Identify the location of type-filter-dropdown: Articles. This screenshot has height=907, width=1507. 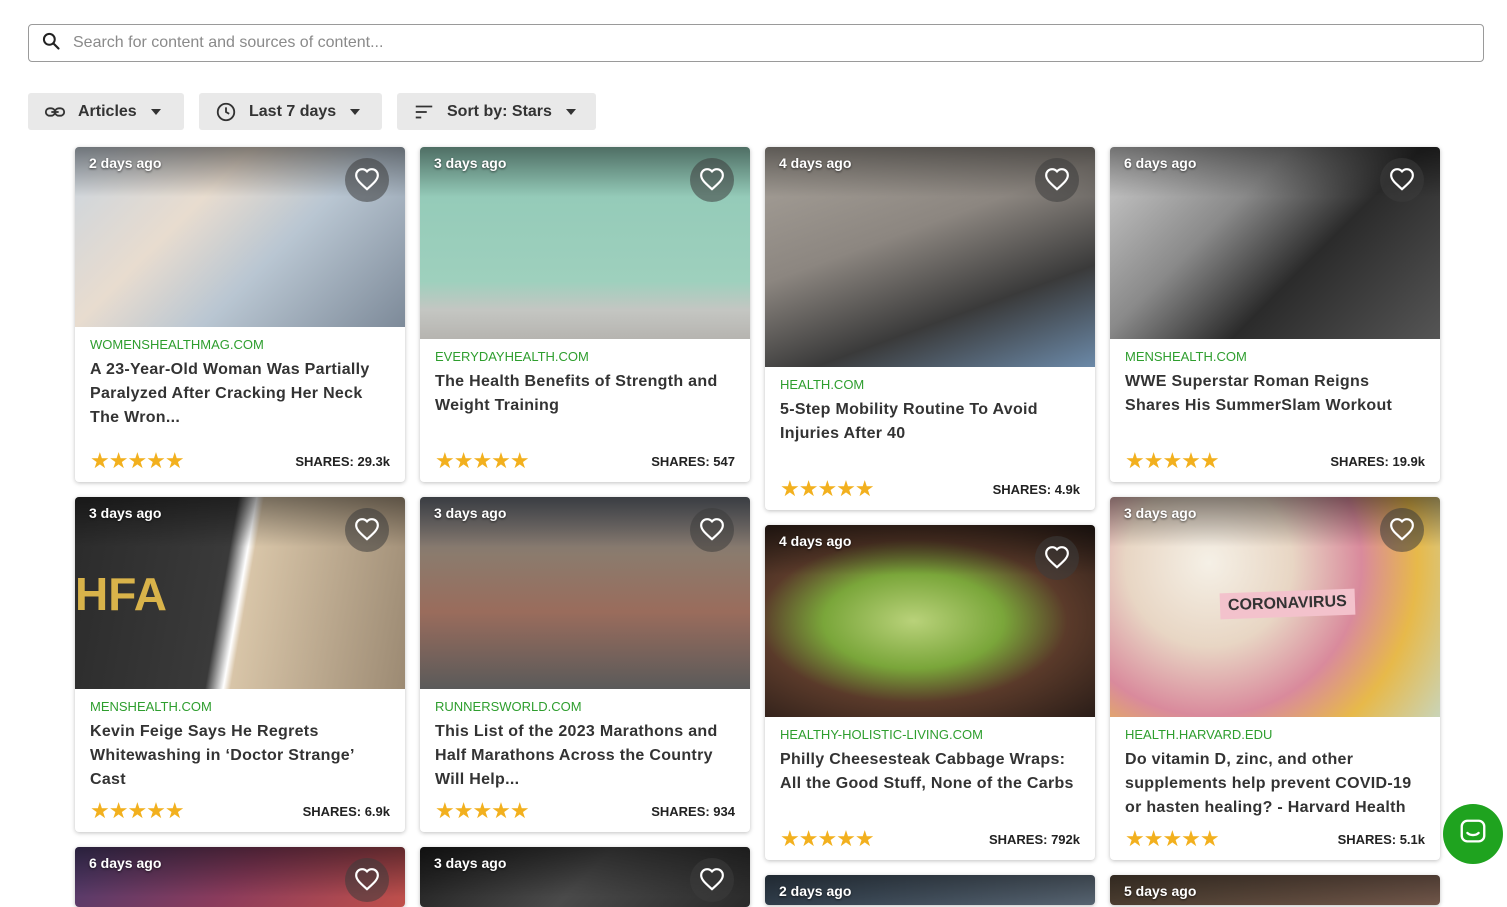
(106, 111).